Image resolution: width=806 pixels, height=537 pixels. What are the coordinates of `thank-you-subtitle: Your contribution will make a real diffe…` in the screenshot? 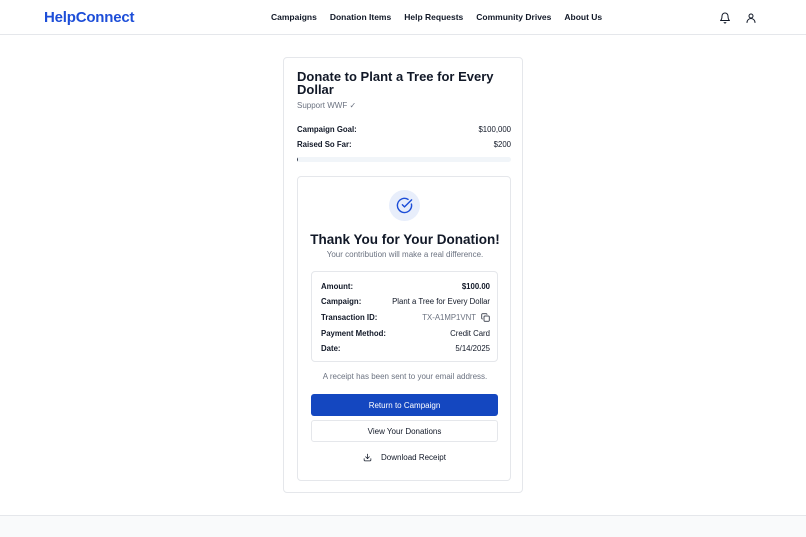 It's located at (405, 254).